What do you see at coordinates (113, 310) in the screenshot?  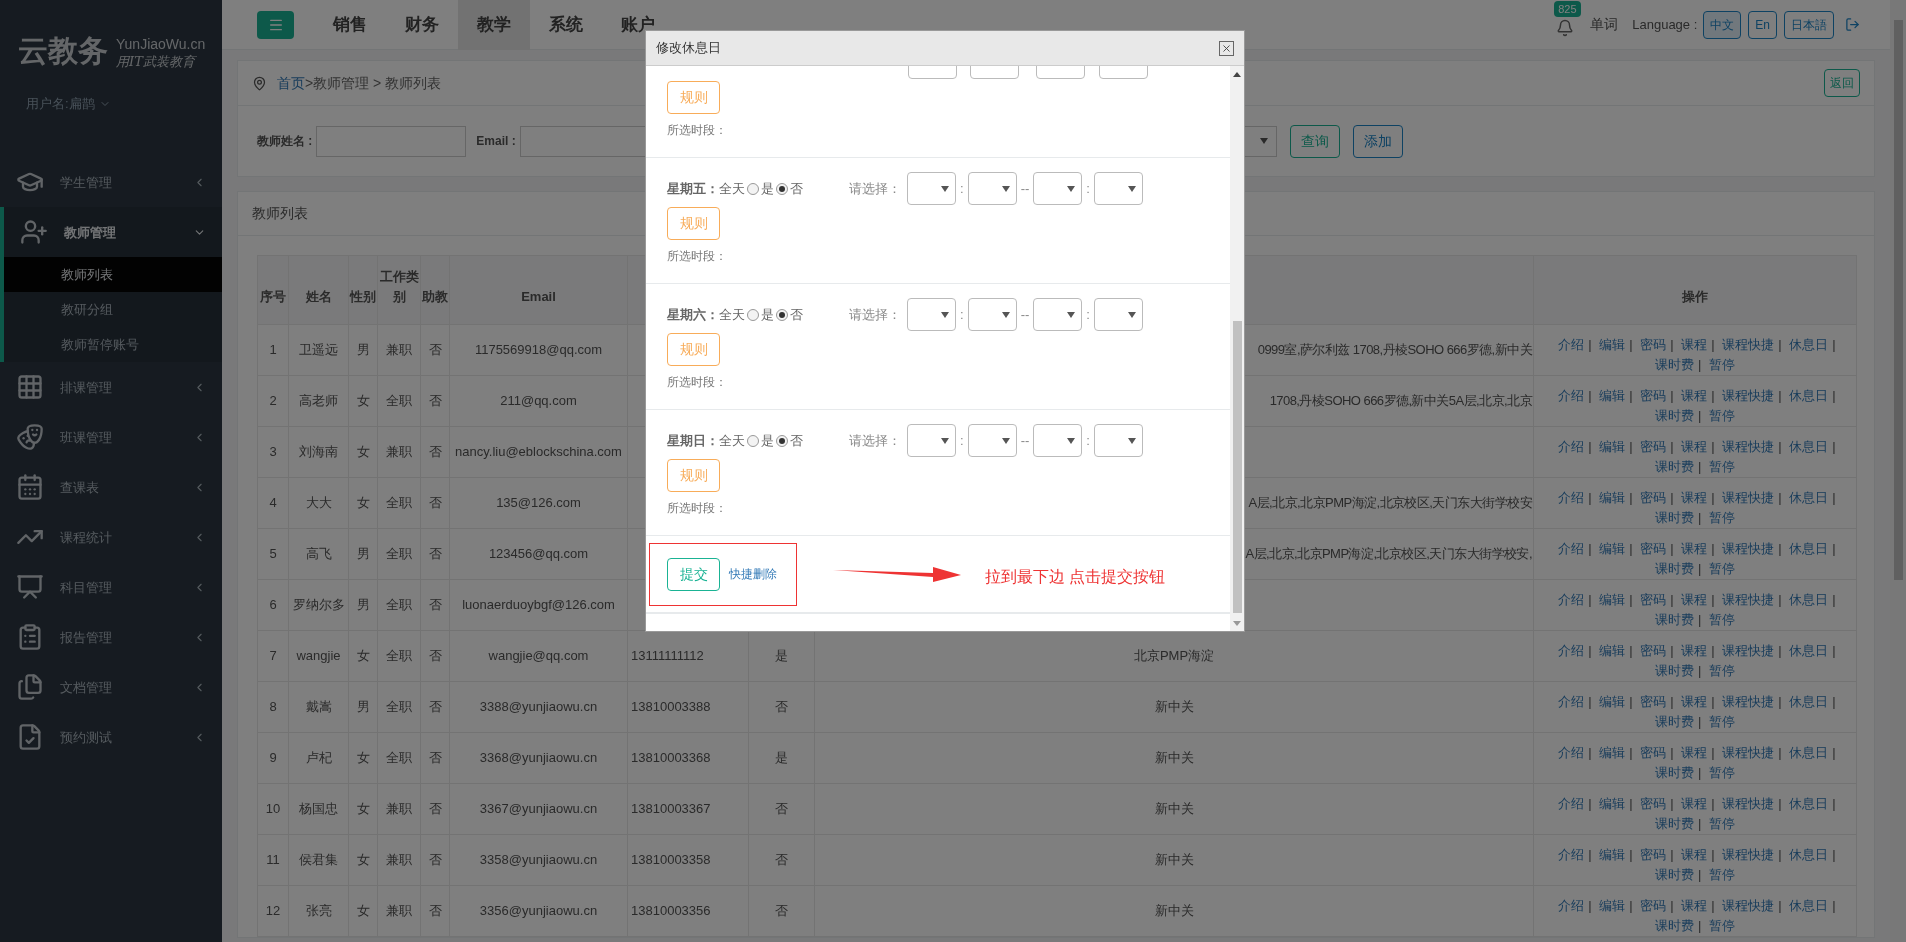 I see `submenu-item: 教研分组` at bounding box center [113, 310].